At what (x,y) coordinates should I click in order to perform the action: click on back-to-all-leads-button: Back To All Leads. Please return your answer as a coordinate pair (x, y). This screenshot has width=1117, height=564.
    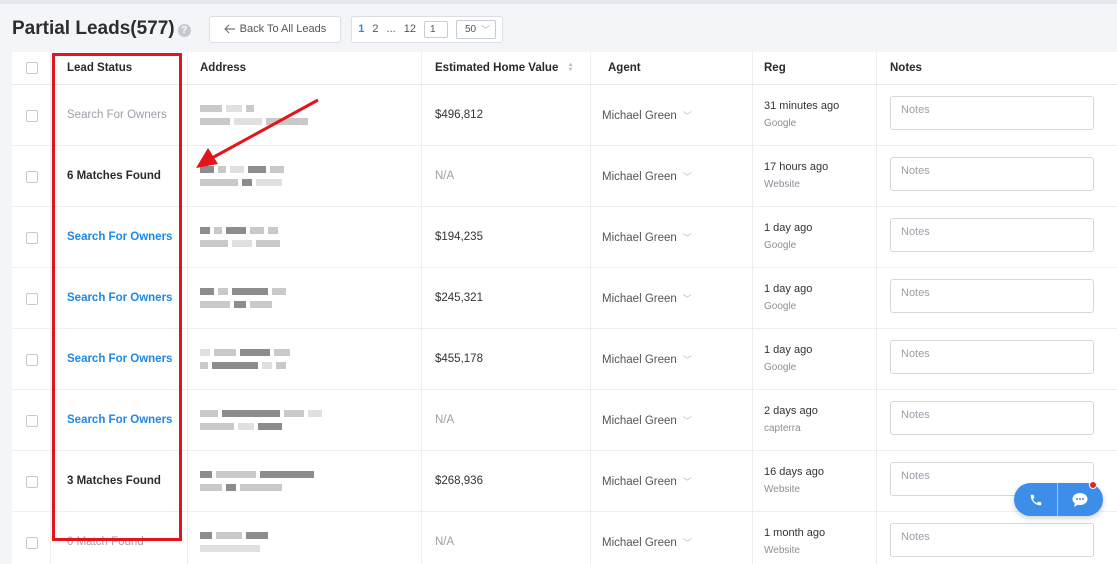
    Looking at the image, I should click on (275, 29).